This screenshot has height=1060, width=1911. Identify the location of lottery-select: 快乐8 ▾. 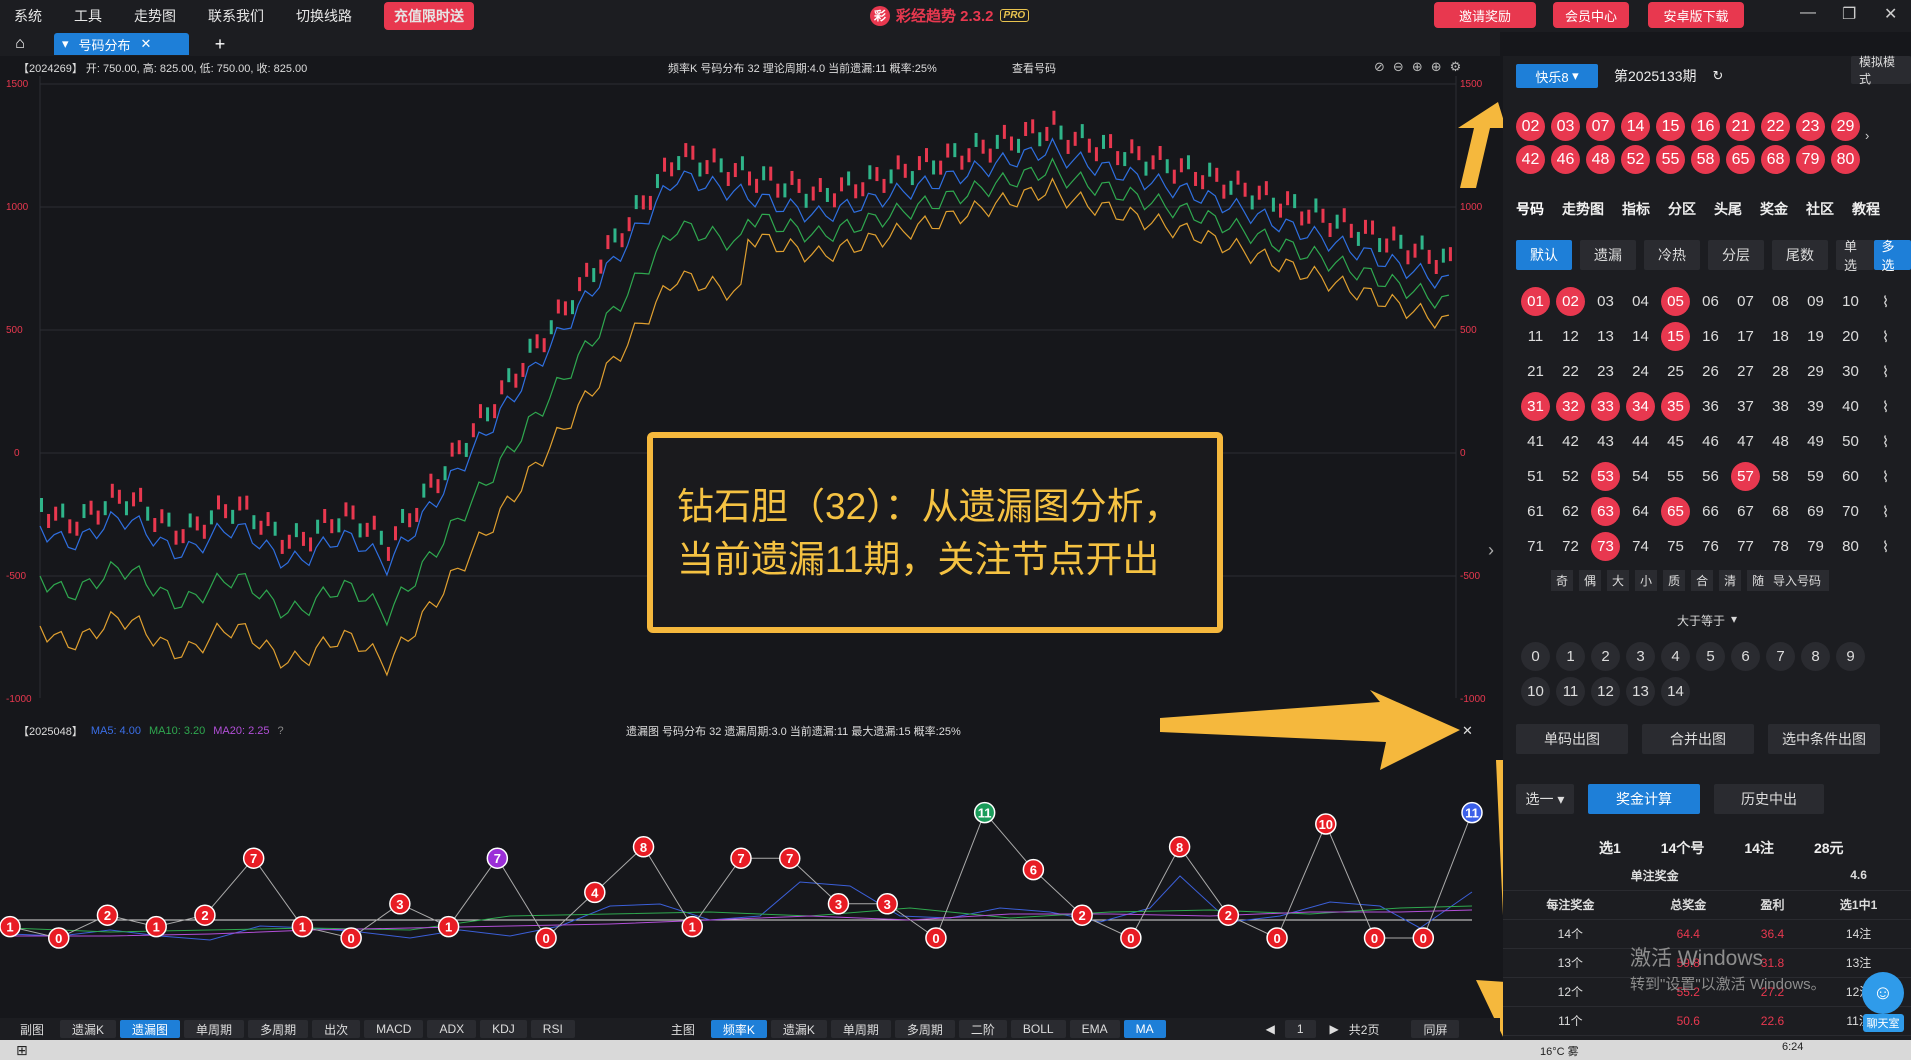
(1557, 76).